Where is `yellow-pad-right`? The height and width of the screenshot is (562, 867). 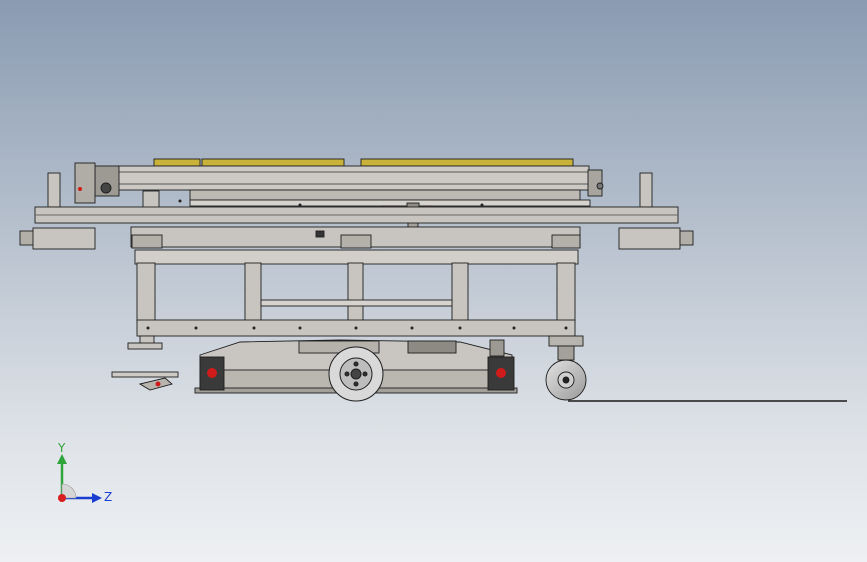 yellow-pad-right is located at coordinates (467, 162).